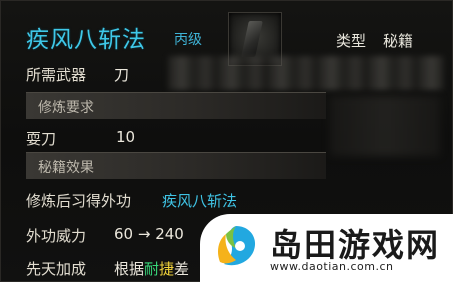 Image resolution: width=453 pixels, height=282 pixels. I want to click on type-label: 类型, so click(351, 41).